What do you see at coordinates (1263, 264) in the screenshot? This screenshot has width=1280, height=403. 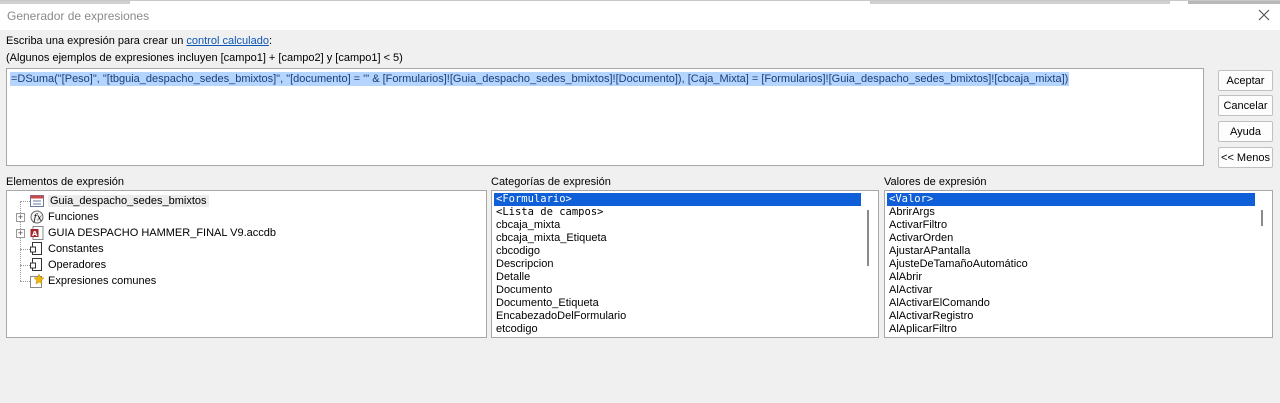 I see `values-scrollbar` at bounding box center [1263, 264].